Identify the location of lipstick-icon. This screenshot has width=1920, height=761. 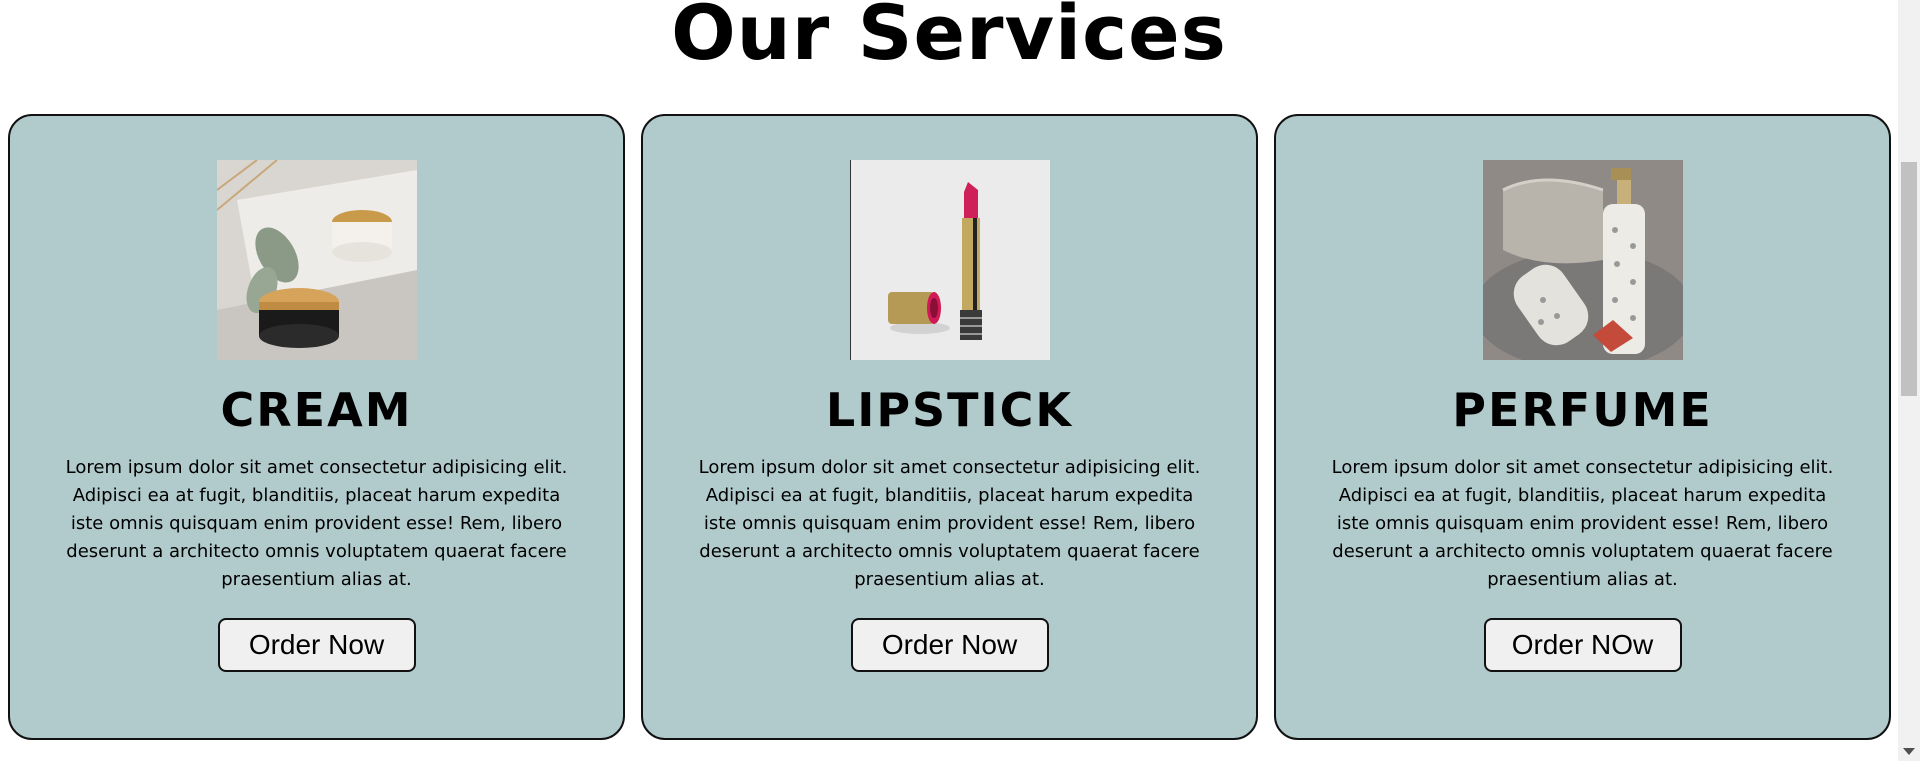
(949, 260).